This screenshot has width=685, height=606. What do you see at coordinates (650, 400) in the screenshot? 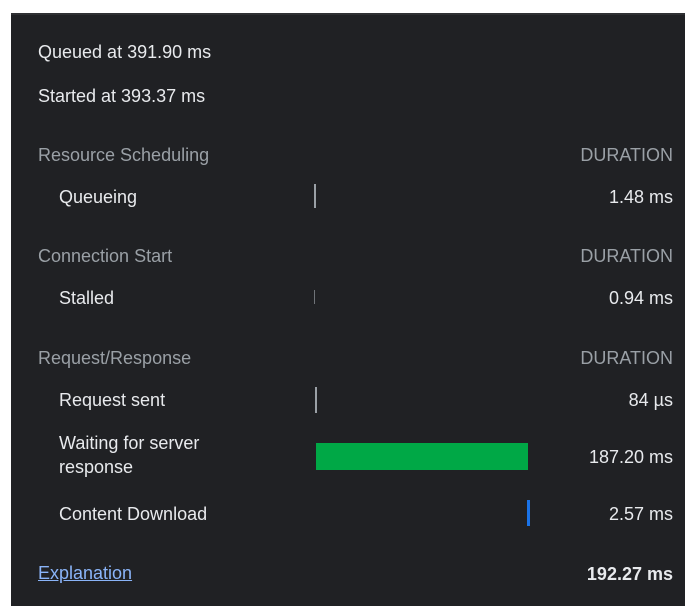
I see `row-value-request-sent: 84 µs` at bounding box center [650, 400].